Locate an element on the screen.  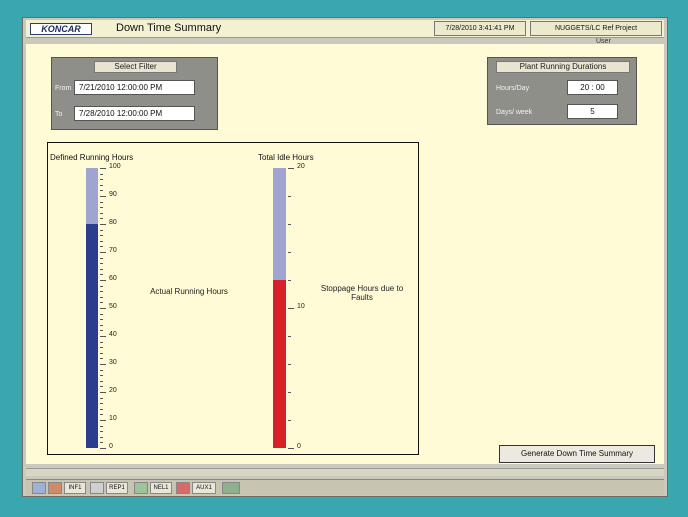
tick-label: 30 is located at coordinates (113, 362).